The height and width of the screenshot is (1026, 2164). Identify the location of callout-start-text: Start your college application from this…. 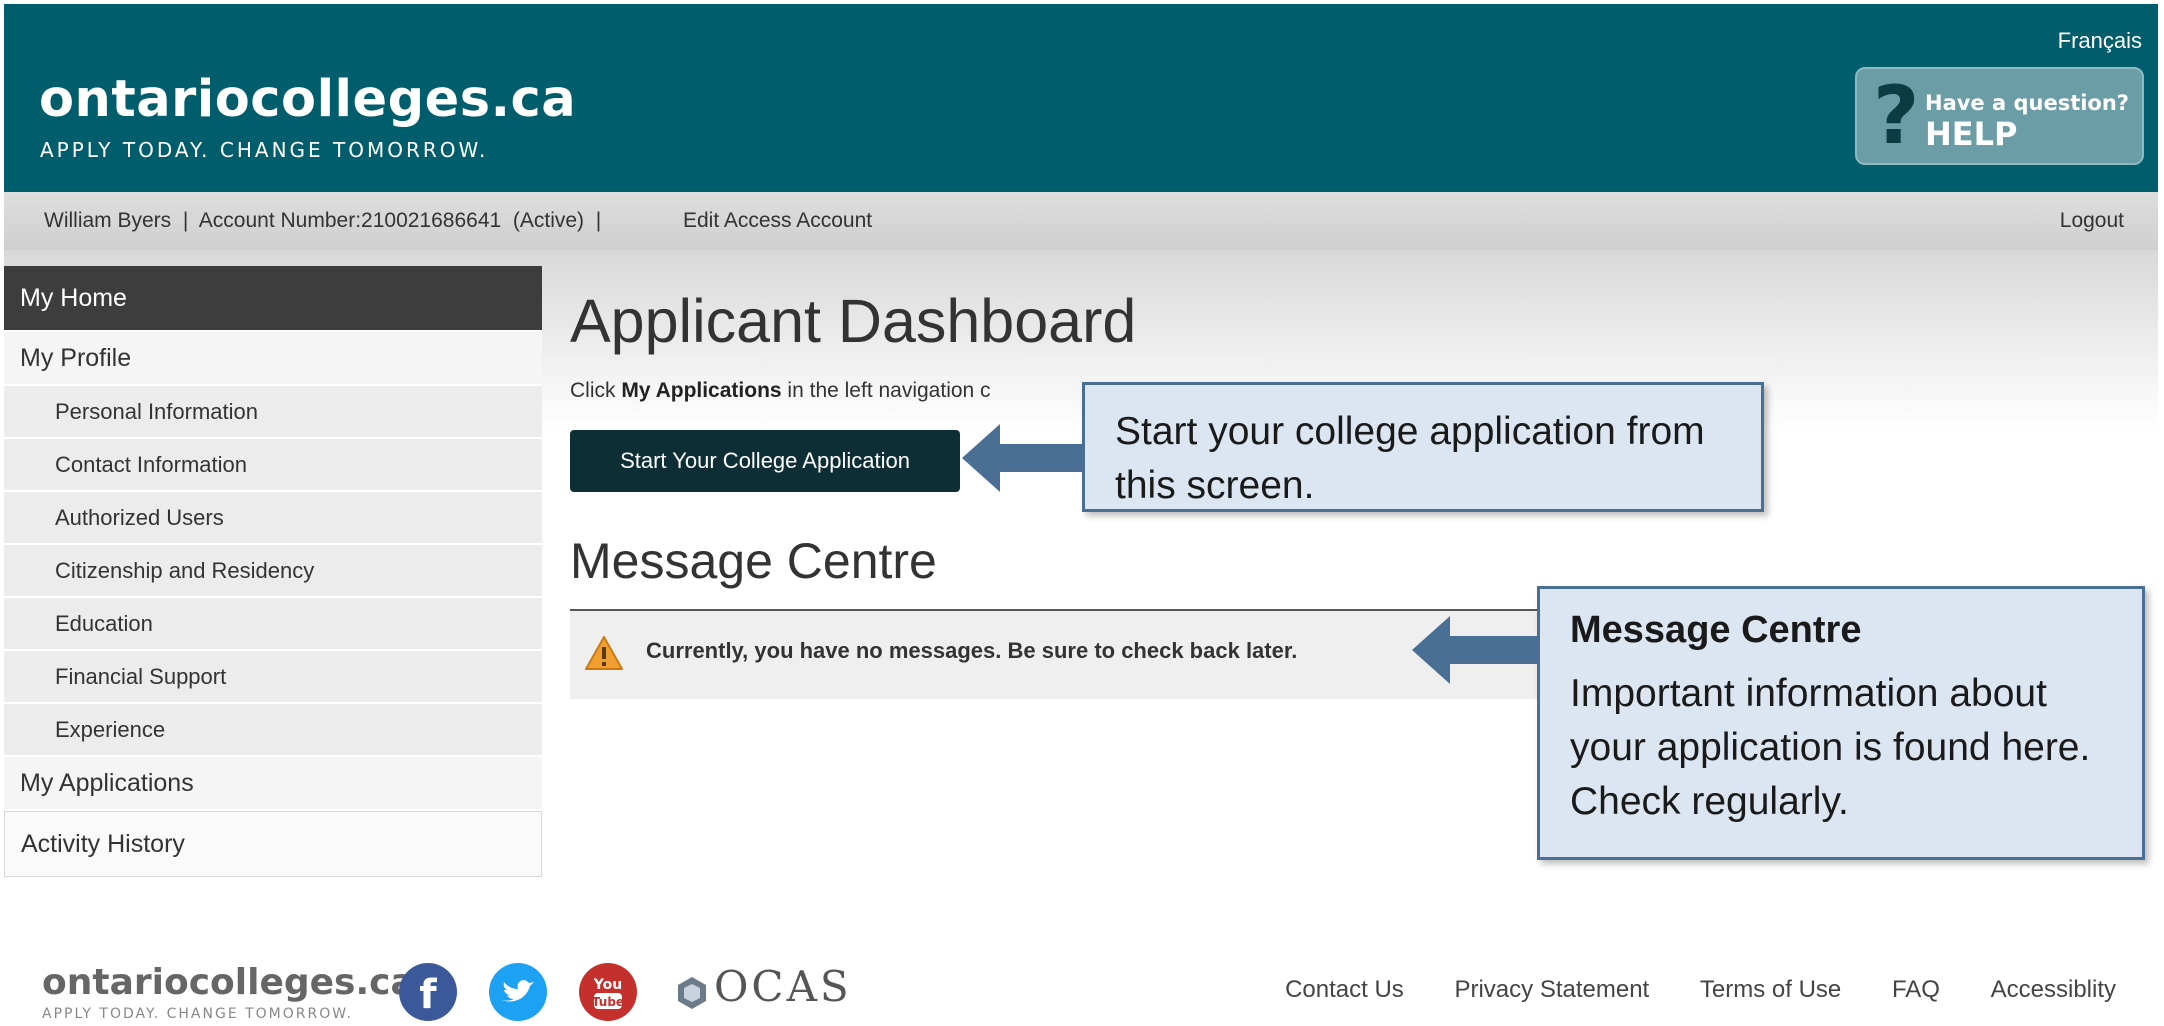
(1410, 458).